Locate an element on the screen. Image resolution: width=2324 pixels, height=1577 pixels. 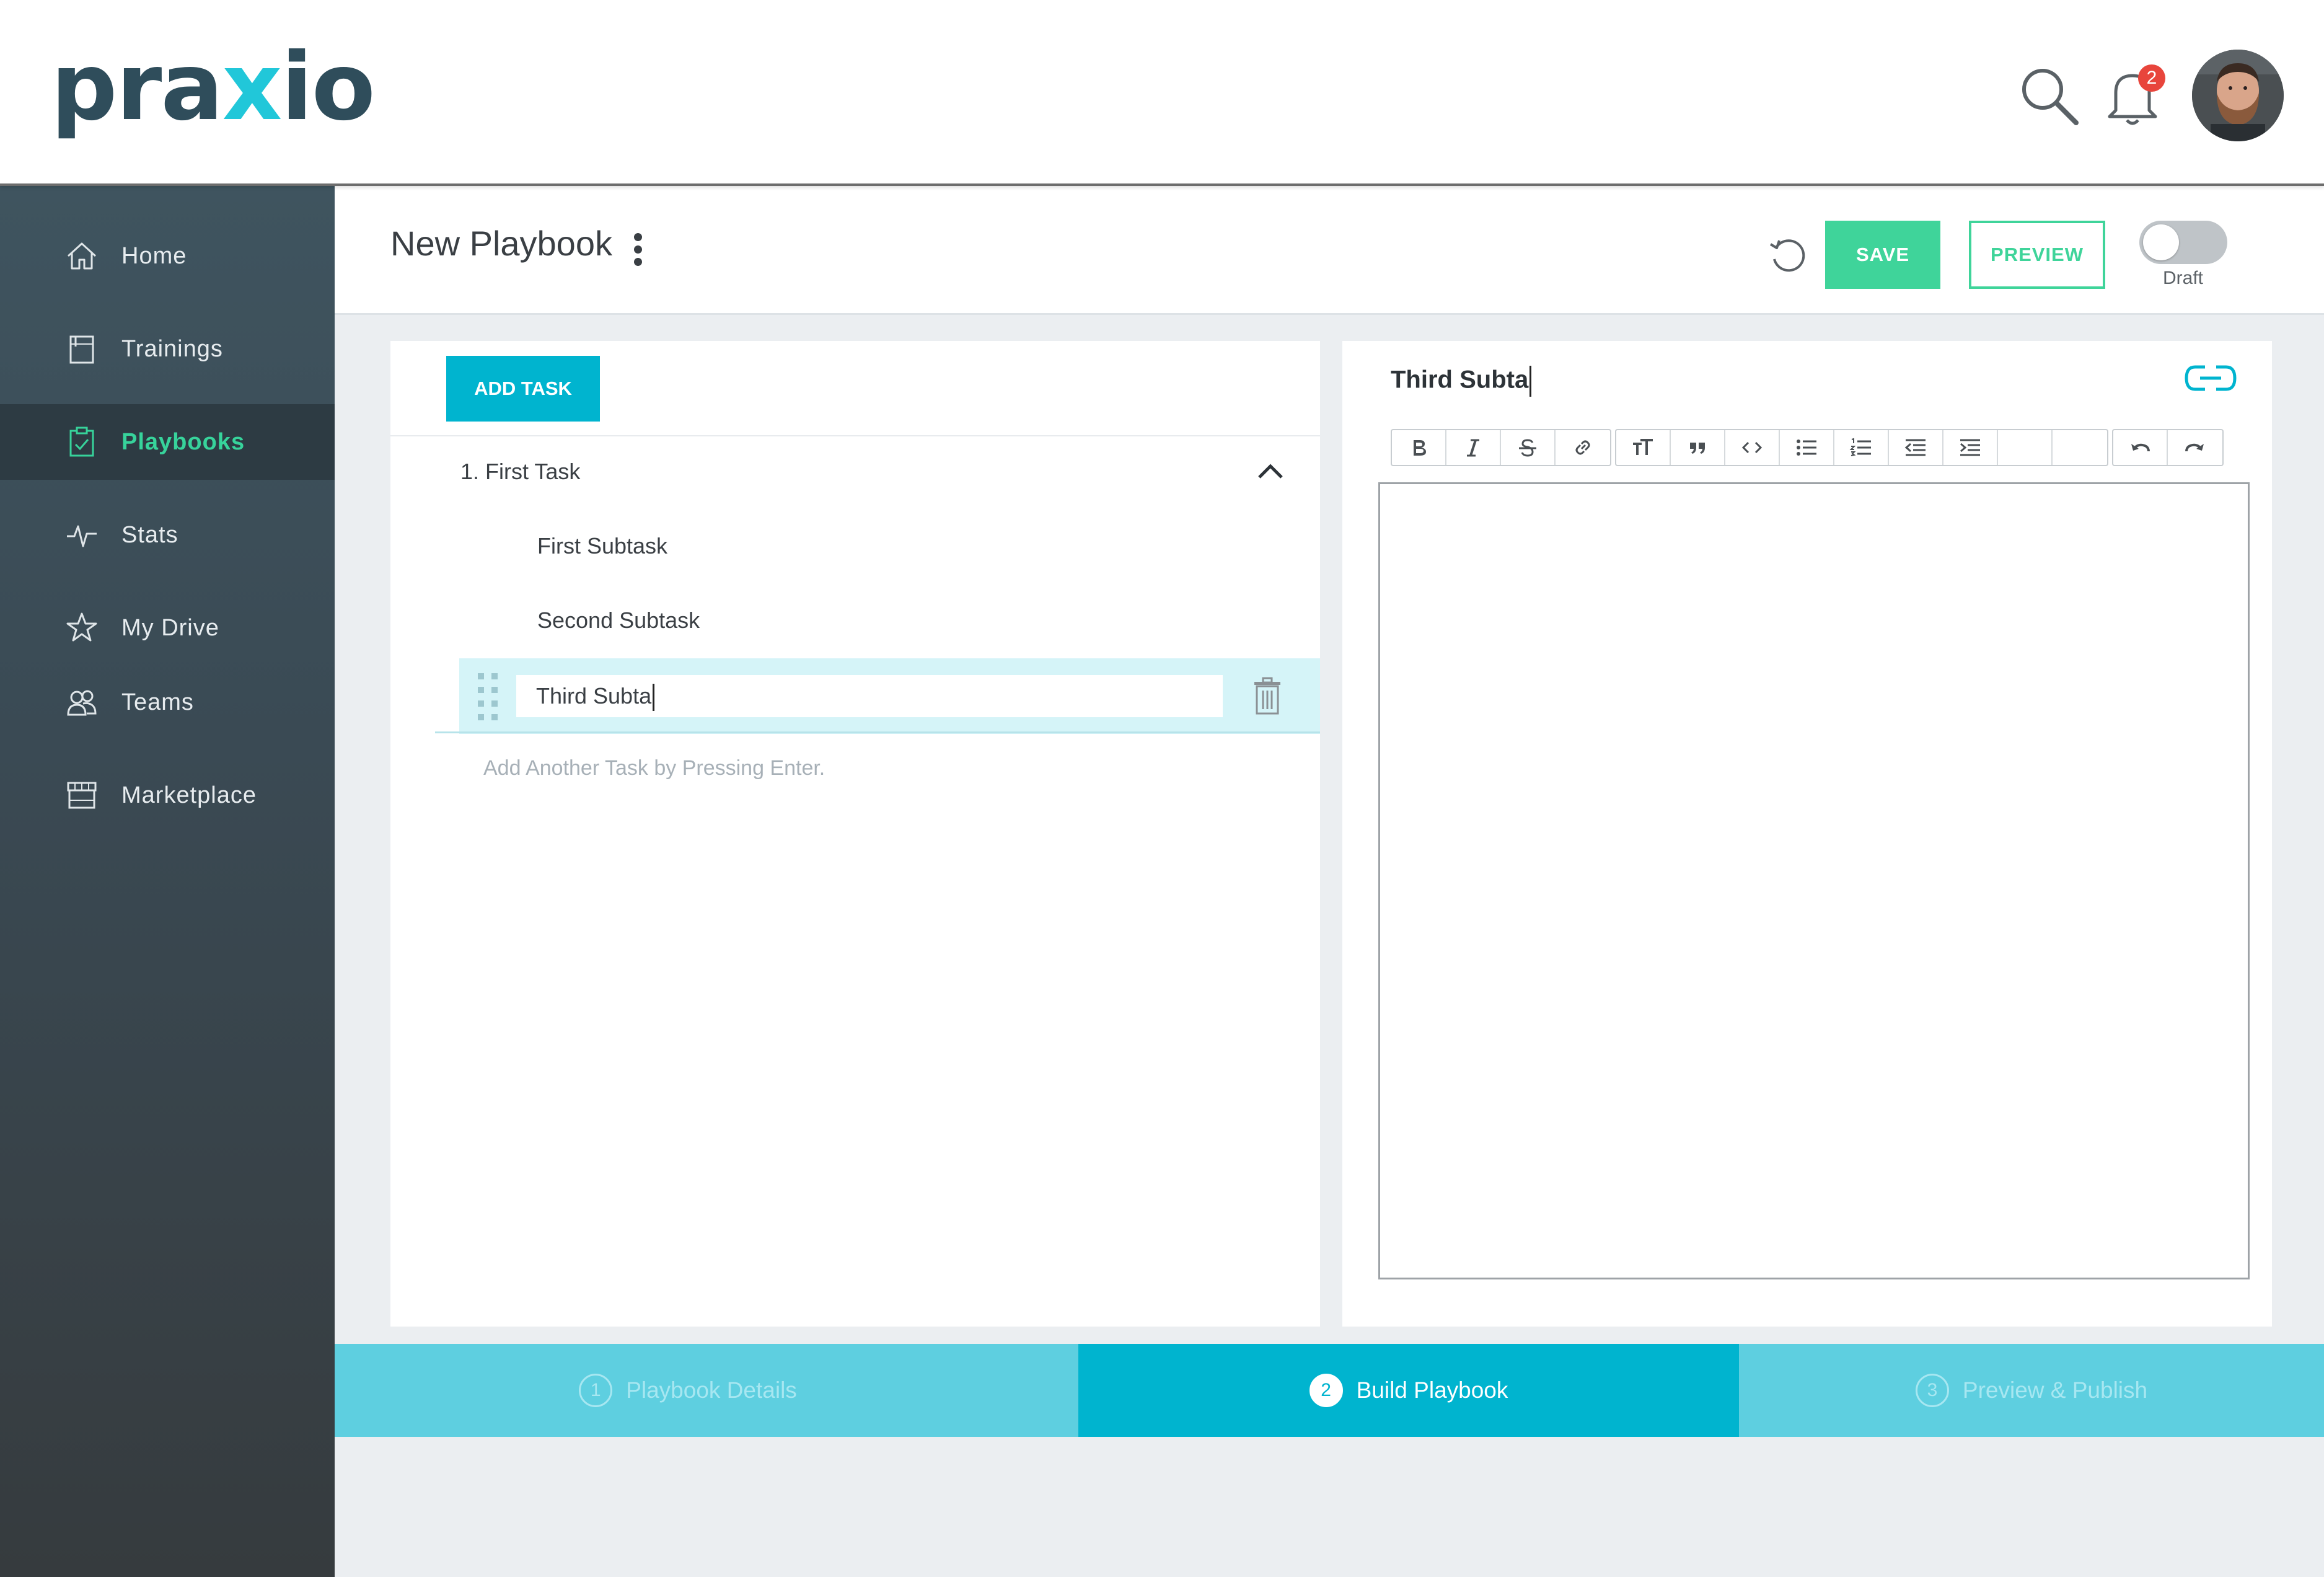
add-task-button: ADD TASK is located at coordinates (523, 389).